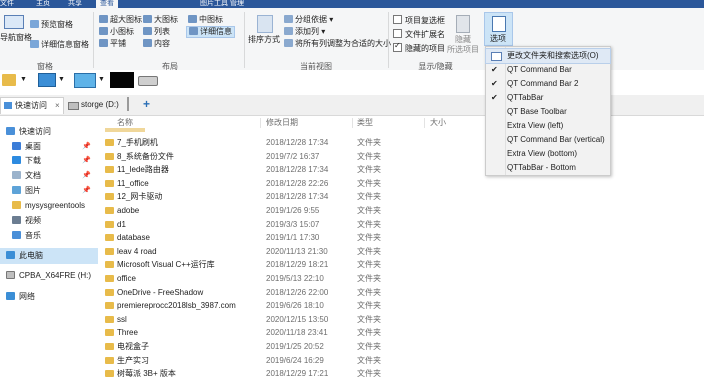 This screenshot has width=704, height=381. I want to click on menu-item: ✔ QT Command Bar, so click(548, 70).